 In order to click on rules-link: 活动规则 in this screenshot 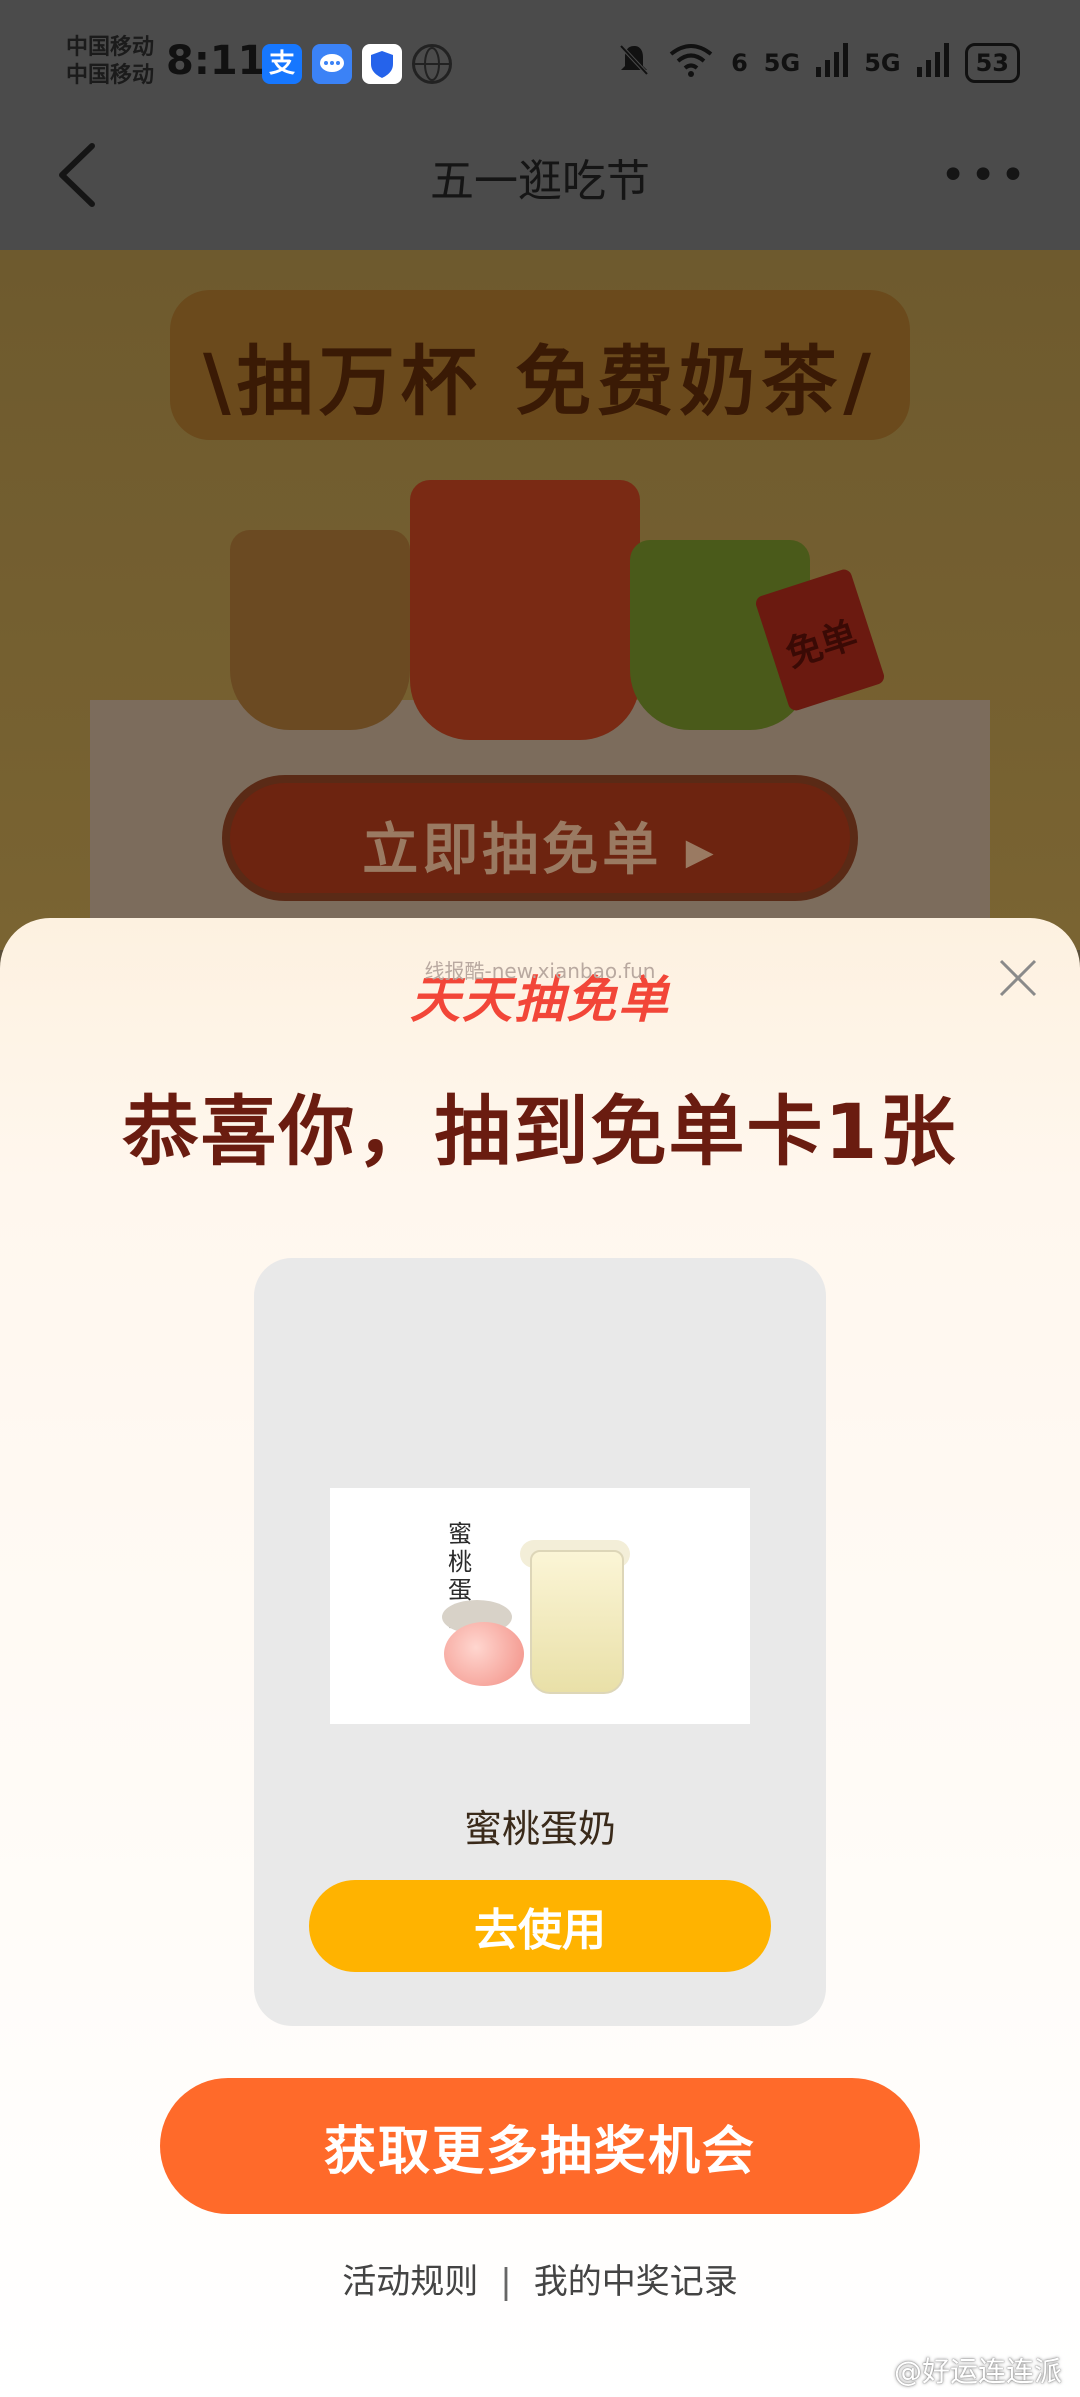, I will do `click(410, 2282)`.